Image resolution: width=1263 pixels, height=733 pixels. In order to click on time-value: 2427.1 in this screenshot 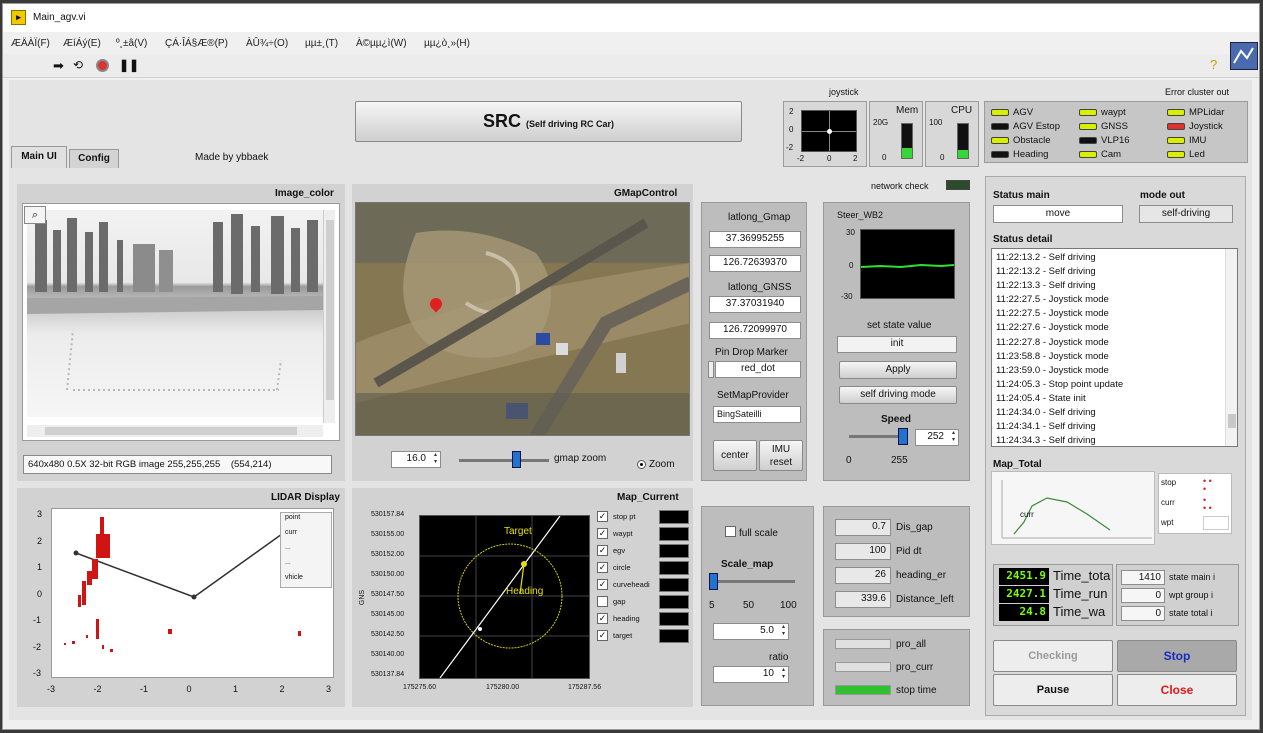, I will do `click(1024, 594)`.